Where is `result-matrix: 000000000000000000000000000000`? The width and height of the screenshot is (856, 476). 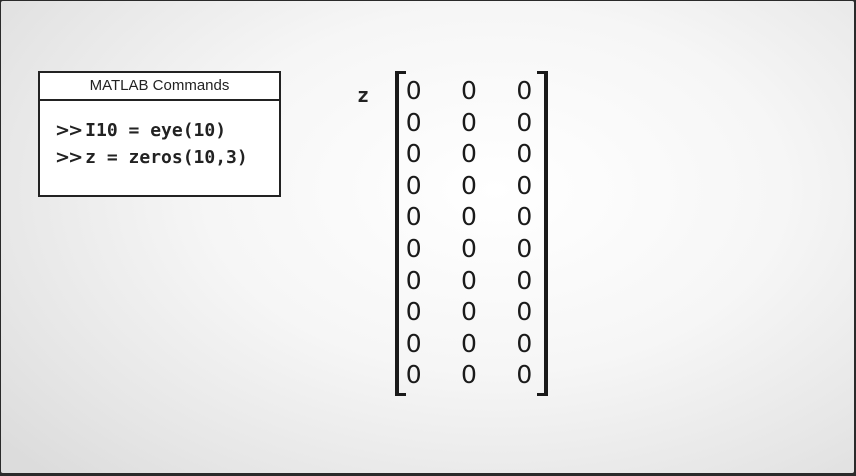
result-matrix: 000000000000000000000000000000 is located at coordinates (468, 233).